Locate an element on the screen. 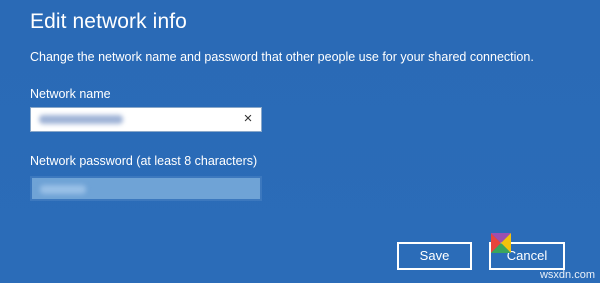 This screenshot has width=600, height=283. network-name-label: Network name is located at coordinates (70, 94).